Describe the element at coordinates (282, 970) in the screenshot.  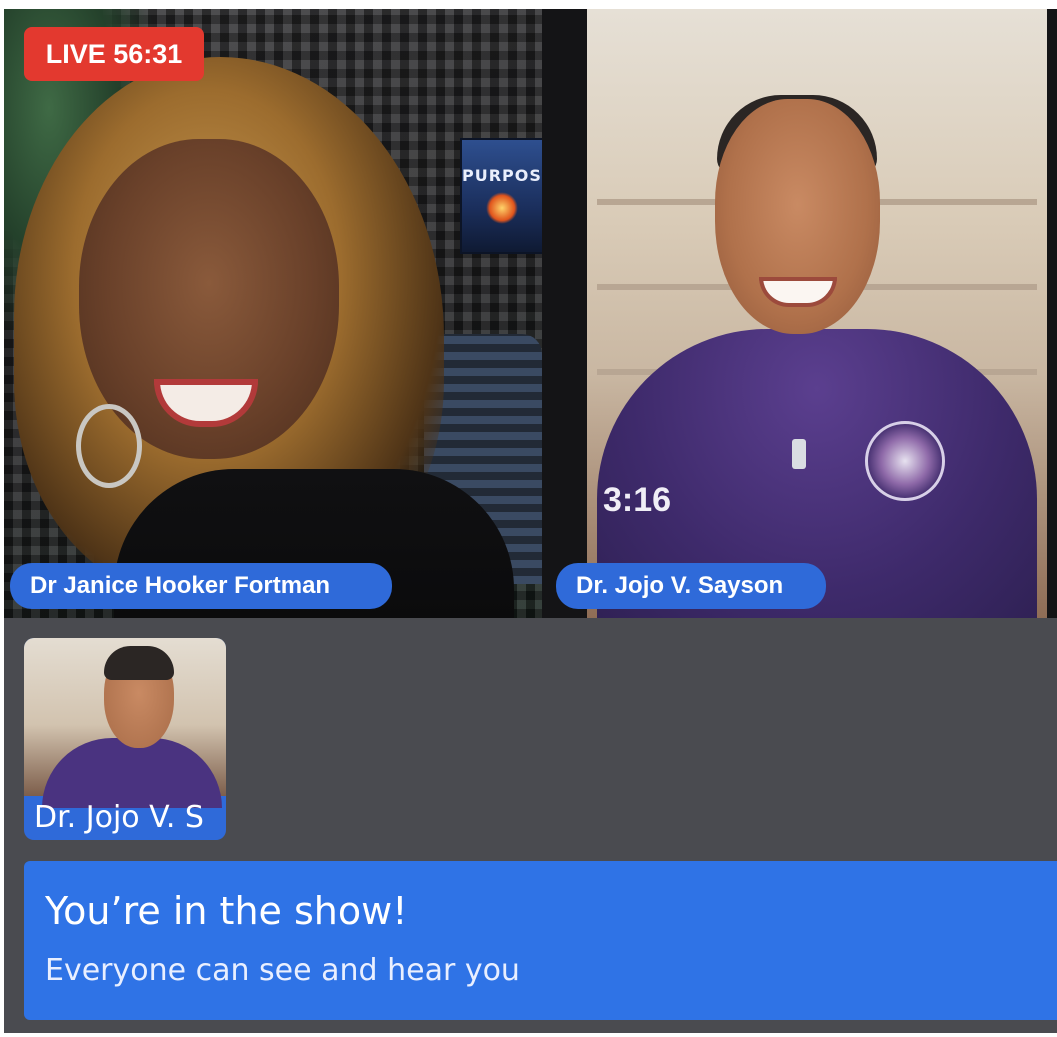
I see `banner-subtitle: Everyone can see and hear you` at that location.